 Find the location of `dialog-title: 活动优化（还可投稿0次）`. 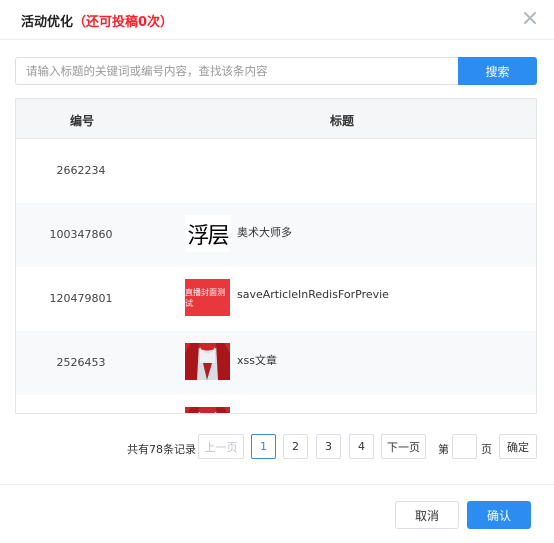

dialog-title: 活动优化（还可投稿0次） is located at coordinates (97, 20).